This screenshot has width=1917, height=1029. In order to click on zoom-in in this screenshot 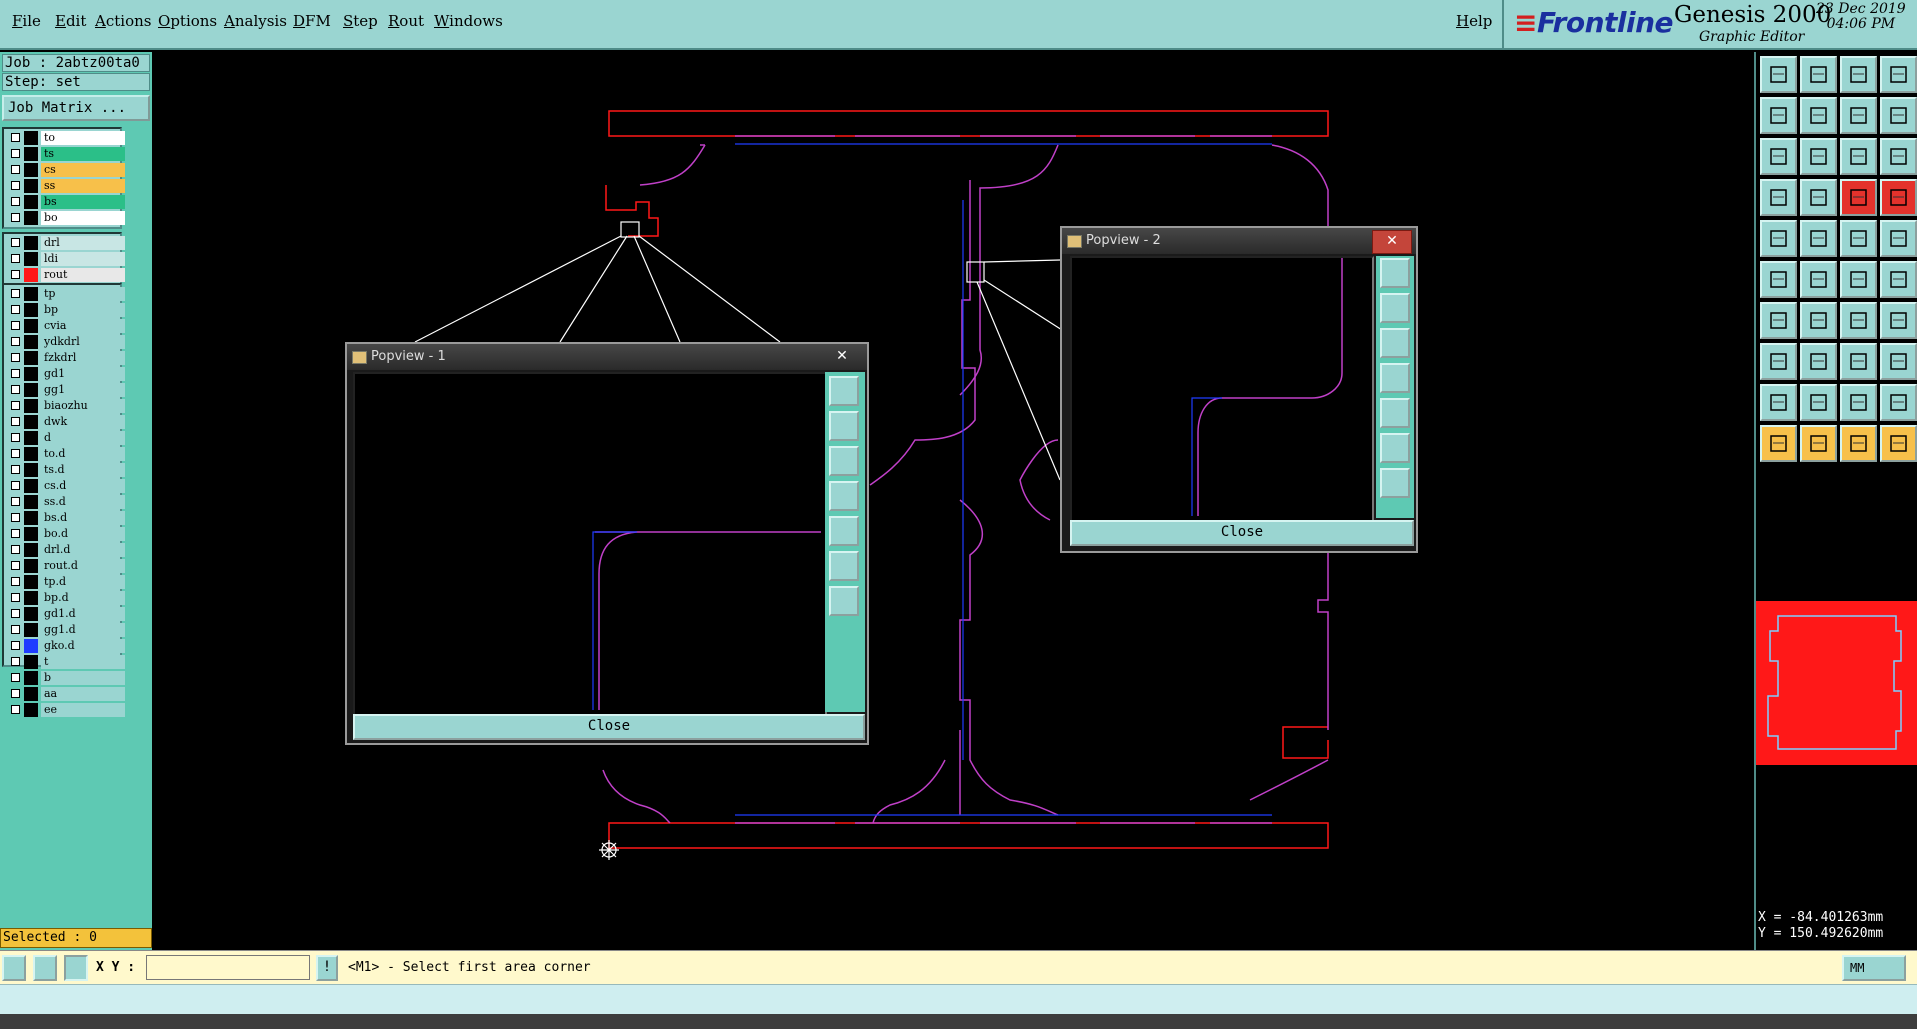, I will do `click(1818, 74)`.